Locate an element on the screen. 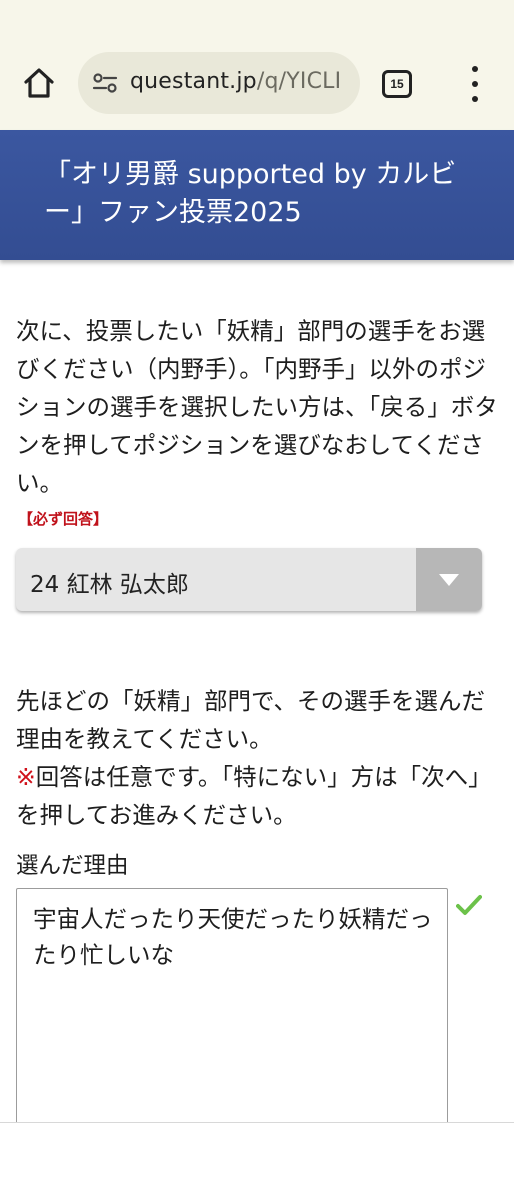  home-icon is located at coordinates (39, 83).